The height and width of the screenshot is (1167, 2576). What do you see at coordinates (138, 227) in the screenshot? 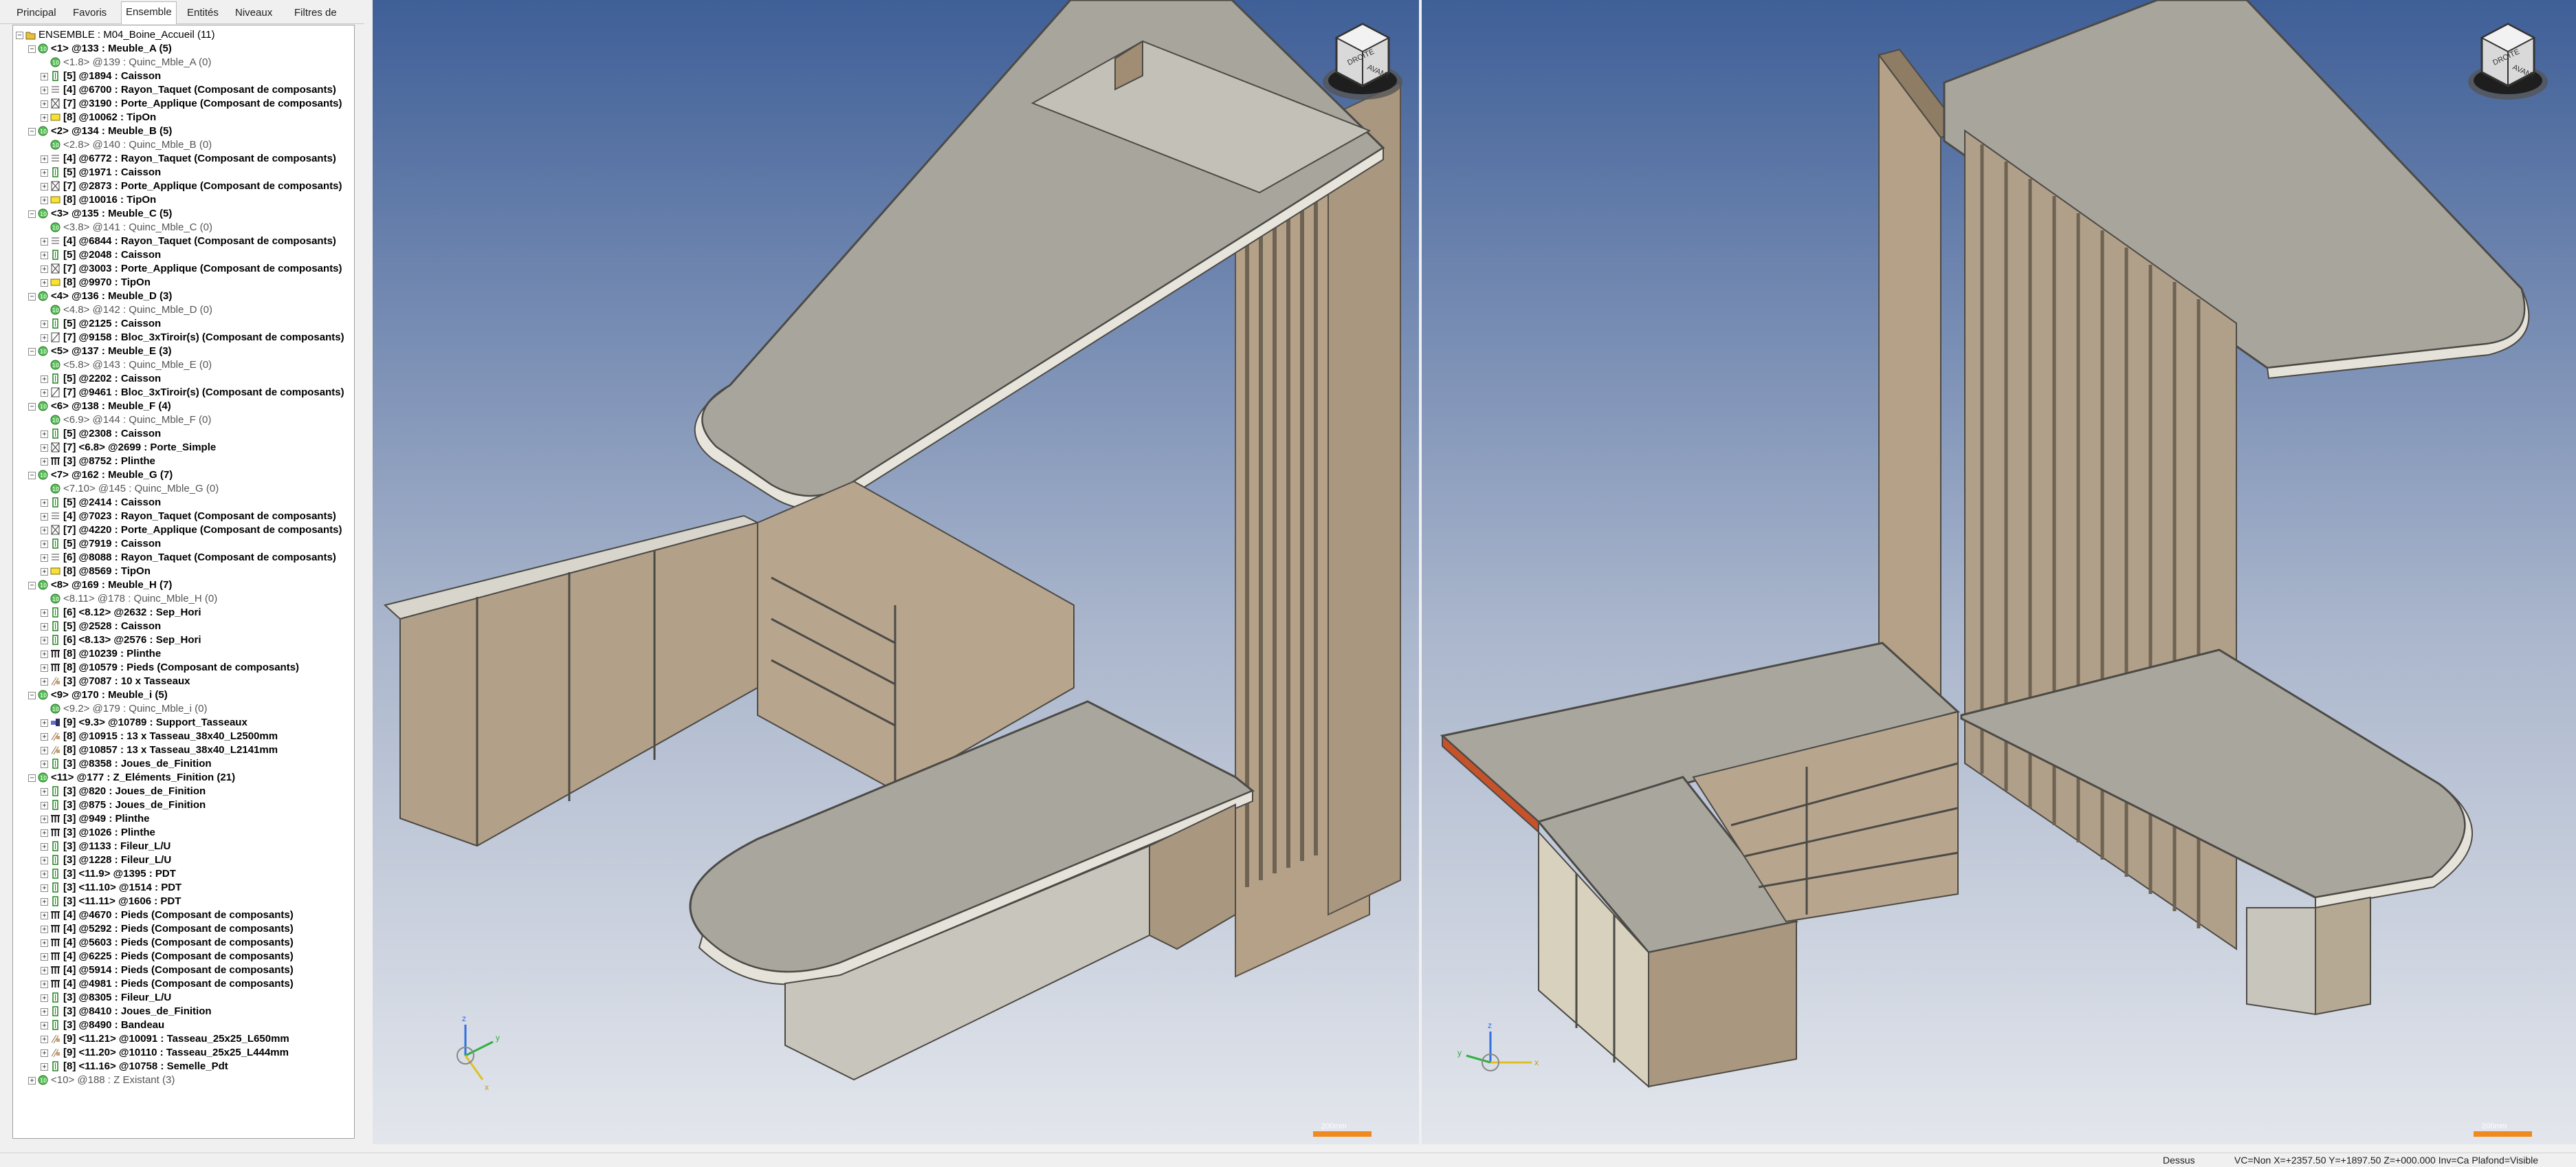
I see `tree-row-label: <3.8> @141 : Quinc_Mble_C (0)` at bounding box center [138, 227].